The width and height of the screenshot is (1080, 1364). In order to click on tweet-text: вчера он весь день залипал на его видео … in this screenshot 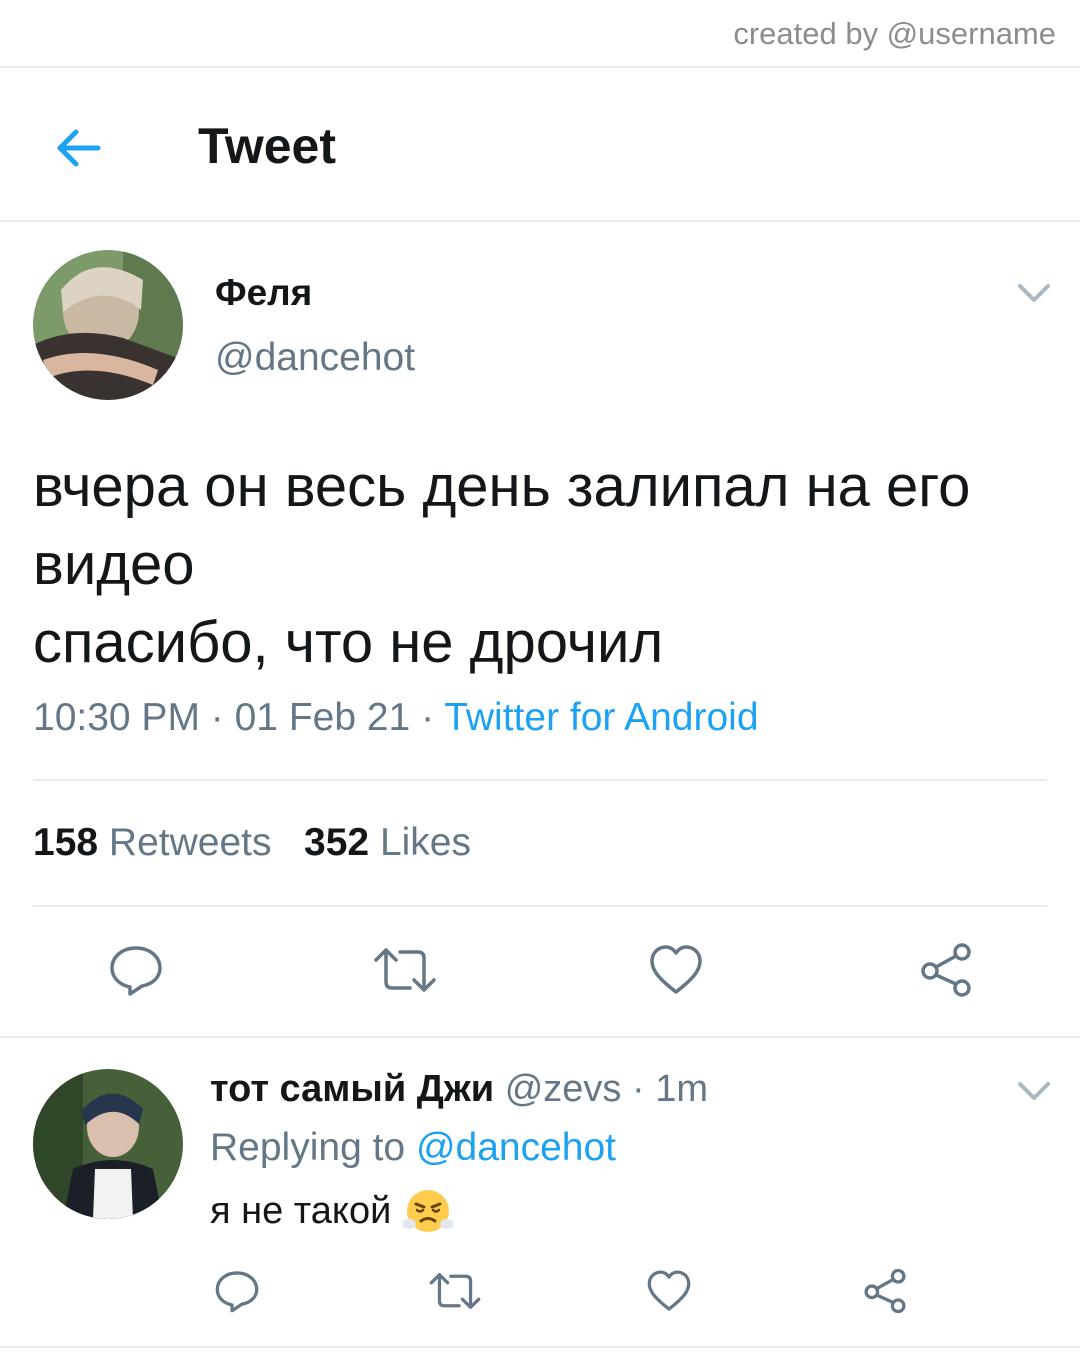, I will do `click(502, 564)`.